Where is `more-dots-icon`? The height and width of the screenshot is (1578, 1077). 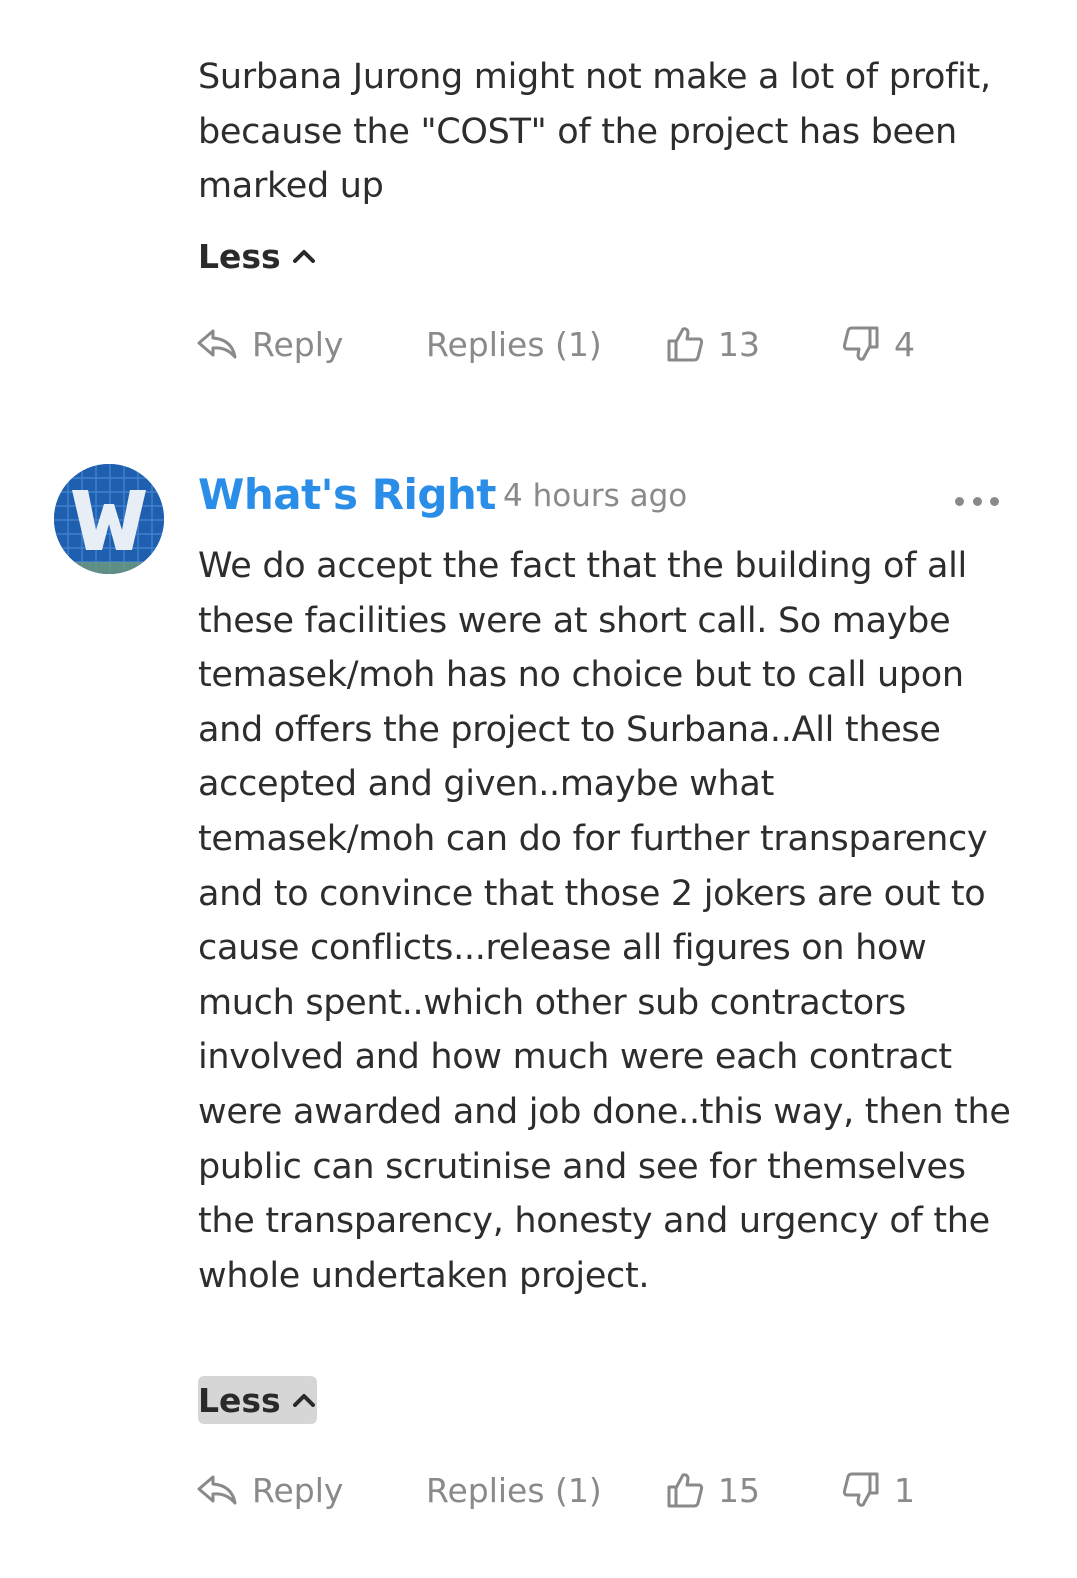
more-dots-icon is located at coordinates (977, 501).